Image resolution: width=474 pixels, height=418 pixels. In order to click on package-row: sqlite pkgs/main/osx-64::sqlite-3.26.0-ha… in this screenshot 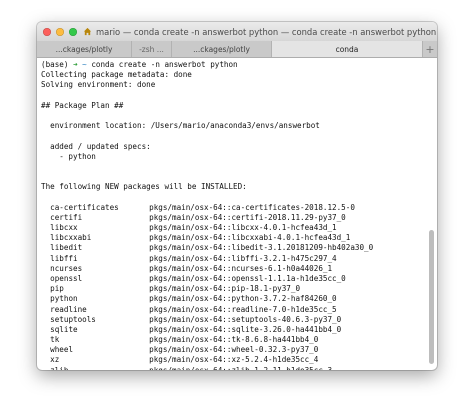, I will do `click(235, 330)`.